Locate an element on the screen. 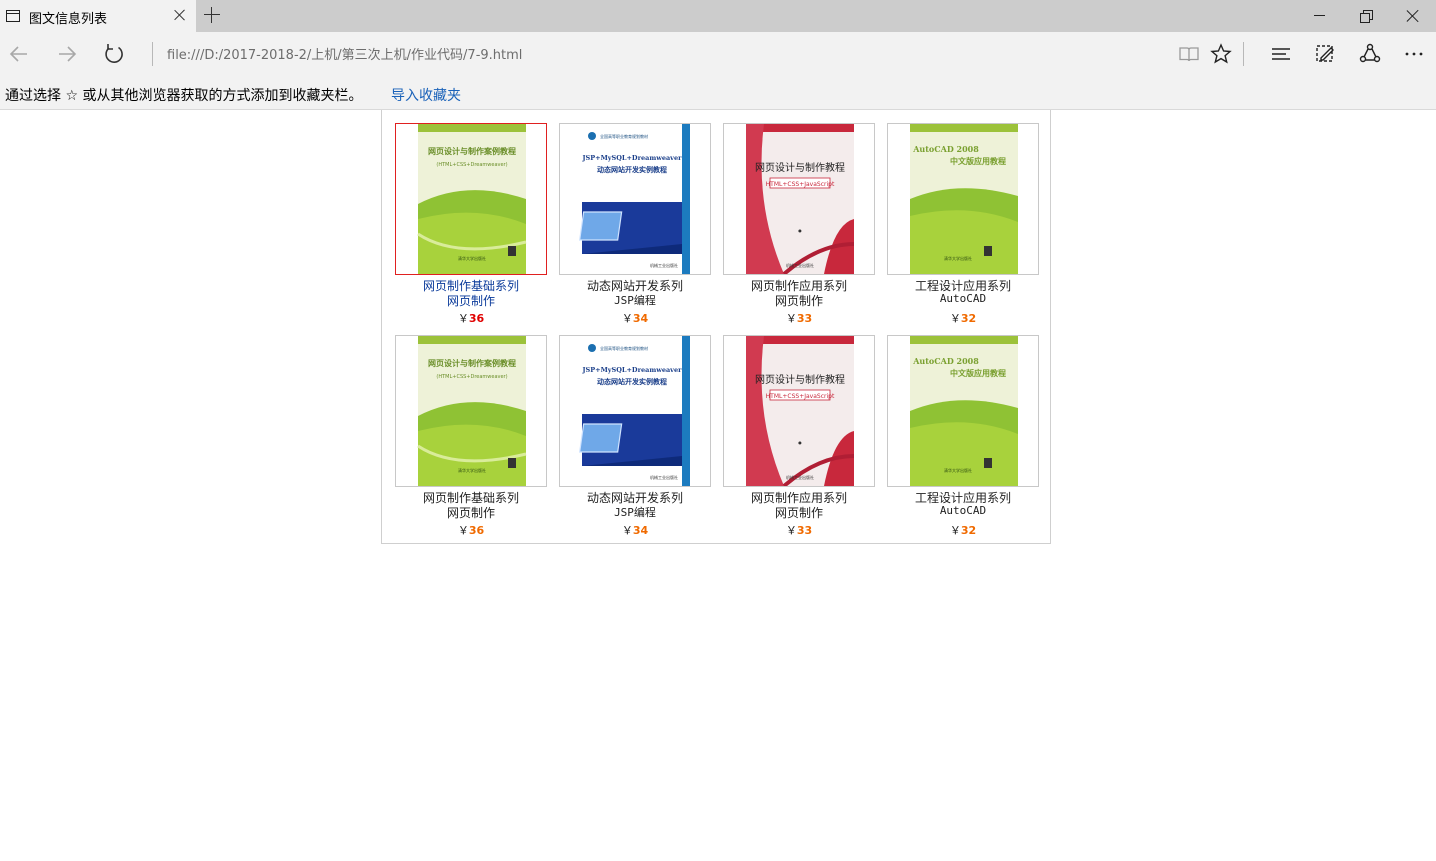  web-note-icon is located at coordinates (1325, 54).